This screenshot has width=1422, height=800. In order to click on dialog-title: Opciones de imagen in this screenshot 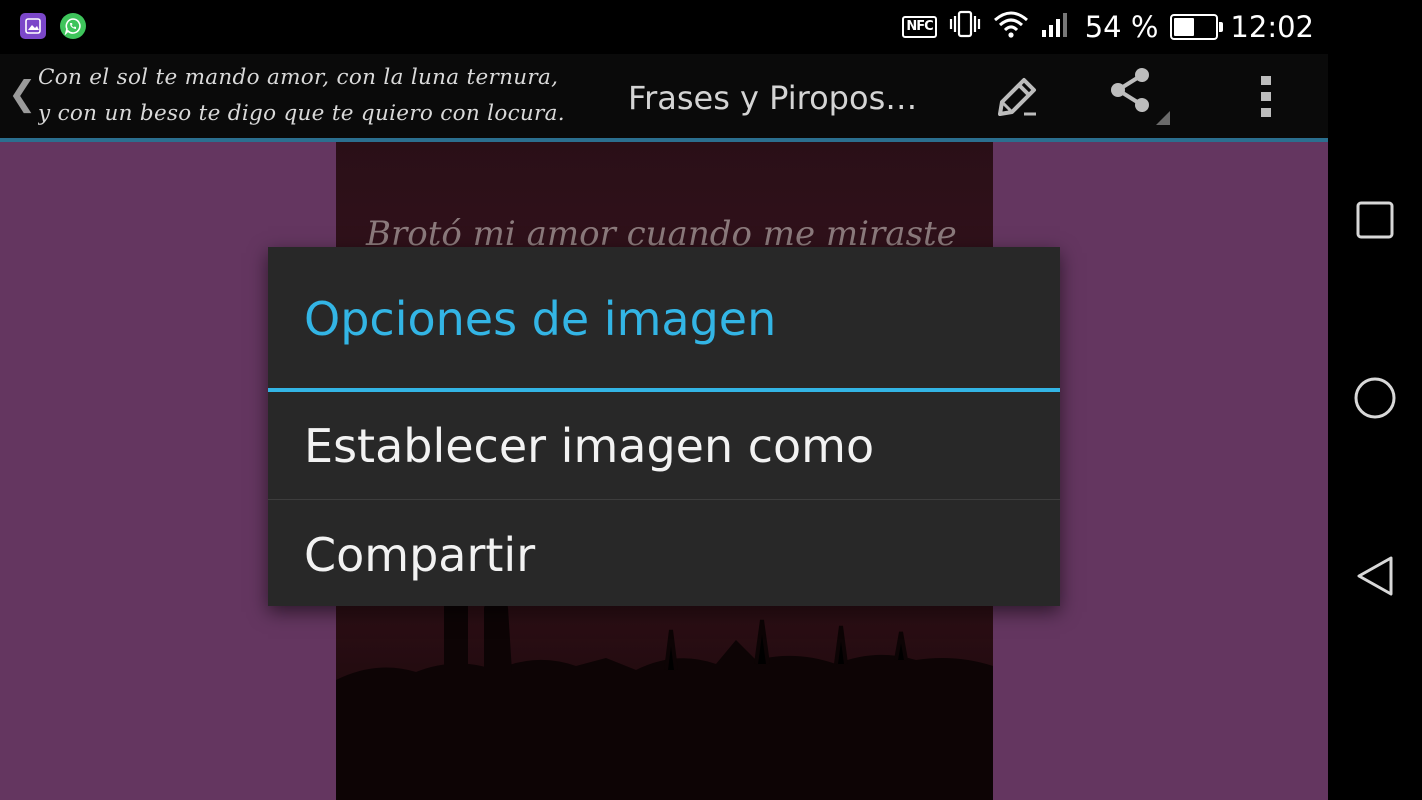, I will do `click(540, 319)`.